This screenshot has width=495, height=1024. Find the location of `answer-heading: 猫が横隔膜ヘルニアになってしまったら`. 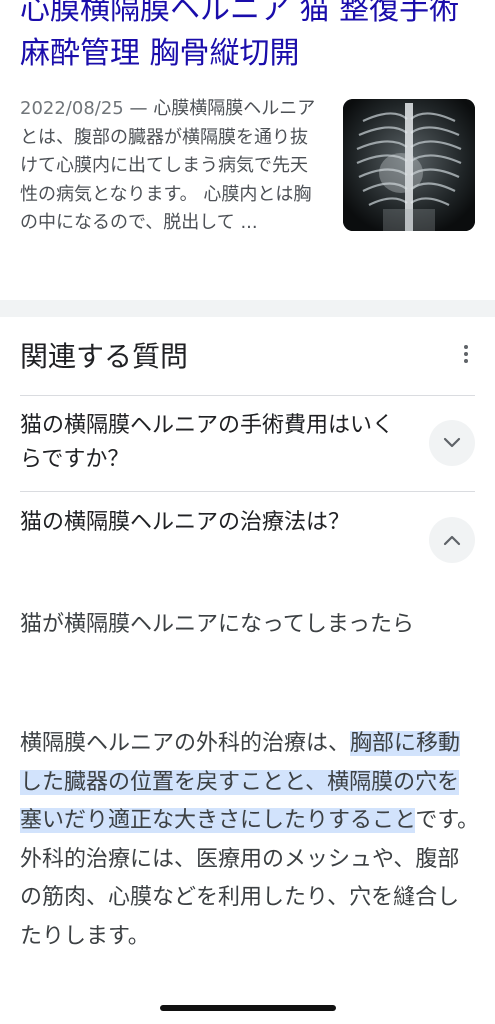

answer-heading: 猫が横隔膜ヘルニアになってしまったら is located at coordinates (217, 624).